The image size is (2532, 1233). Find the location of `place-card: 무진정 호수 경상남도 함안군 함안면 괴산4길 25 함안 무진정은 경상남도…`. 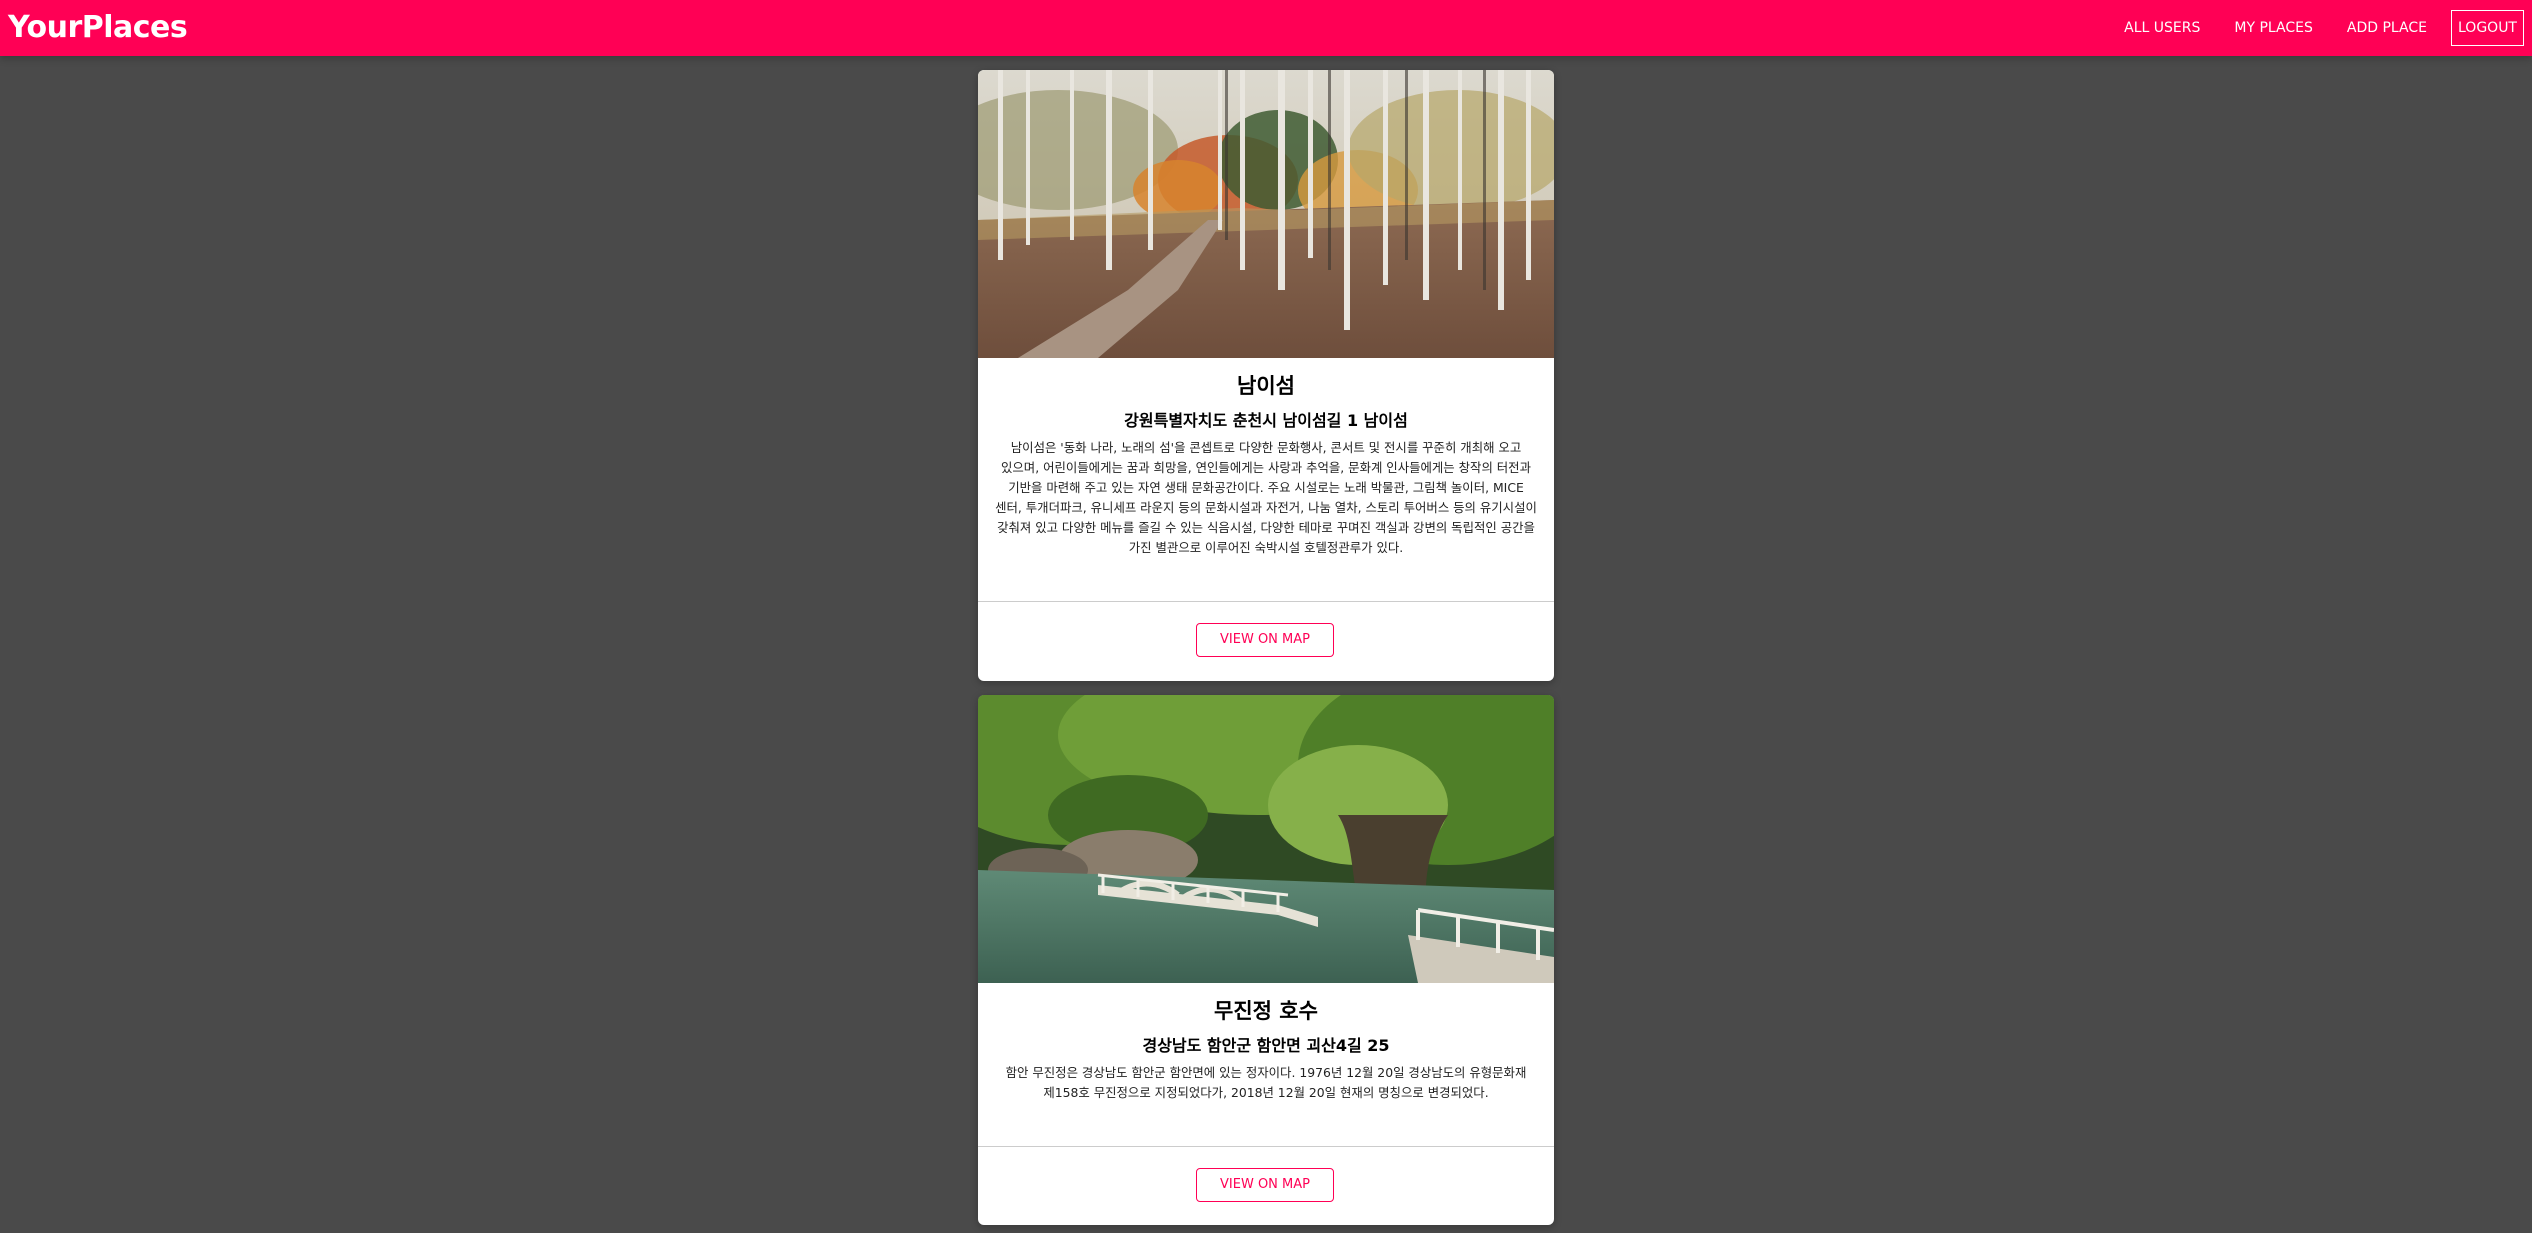

place-card: 무진정 호수 경상남도 함안군 함안면 괴산4길 25 함안 무진정은 경상남도… is located at coordinates (1266, 960).